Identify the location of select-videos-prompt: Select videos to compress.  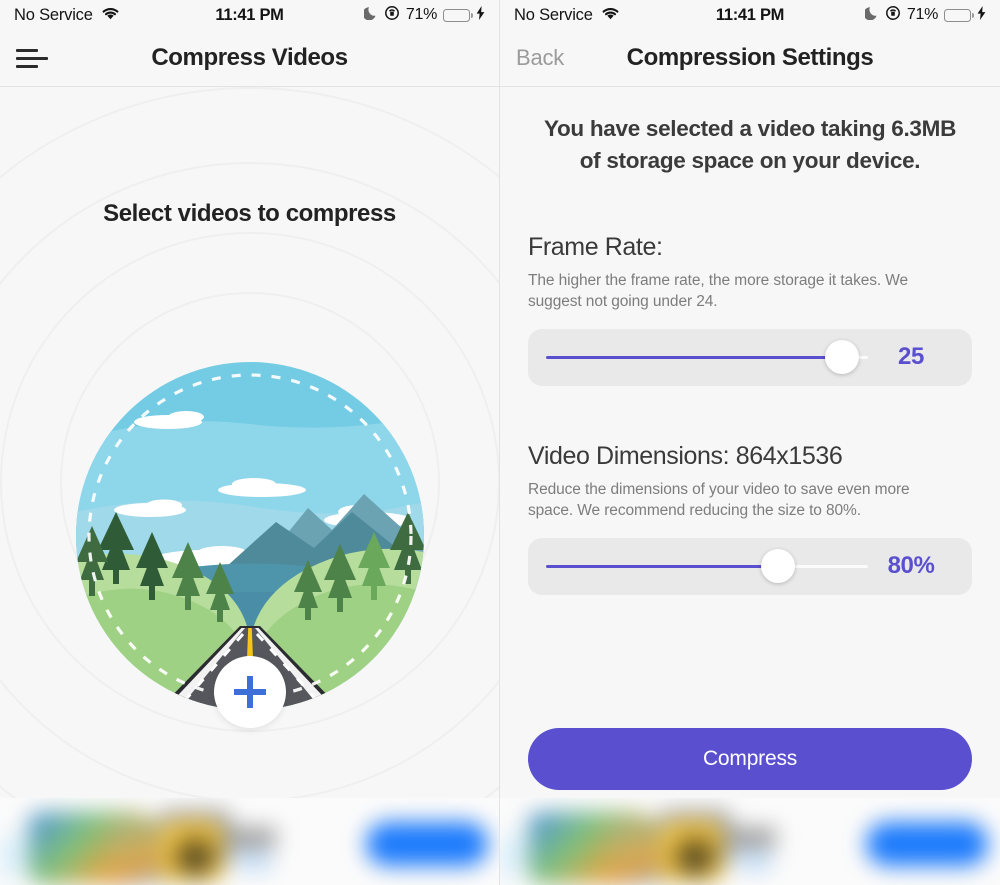
(249, 213).